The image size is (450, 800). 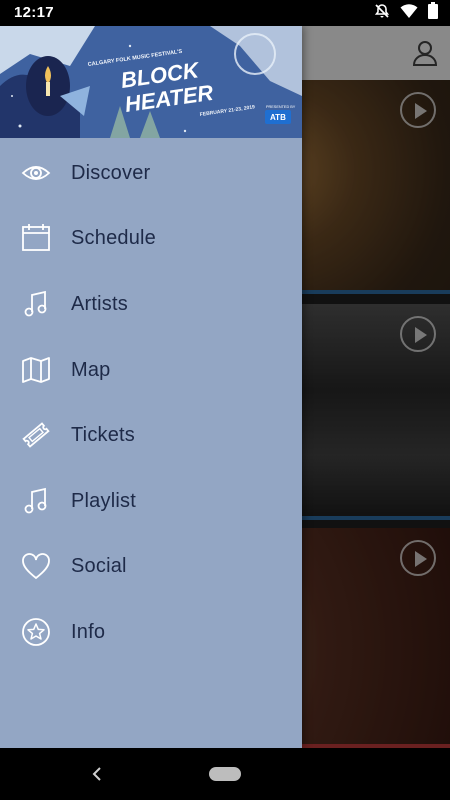 I want to click on nav-item-discover: Discover, so click(x=151, y=173).